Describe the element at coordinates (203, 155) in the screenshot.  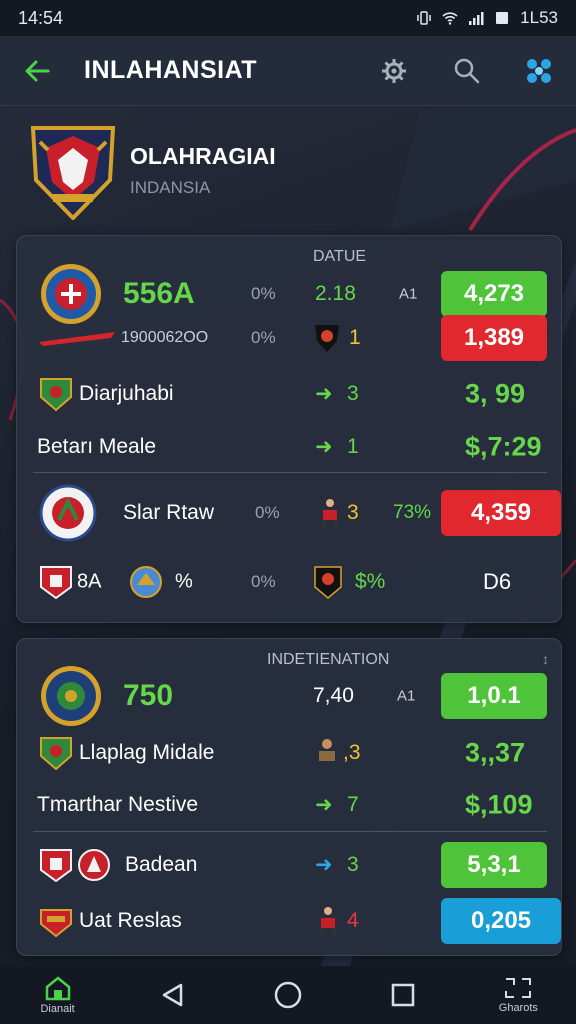
I see `league-name: OLAHRAGIAI` at that location.